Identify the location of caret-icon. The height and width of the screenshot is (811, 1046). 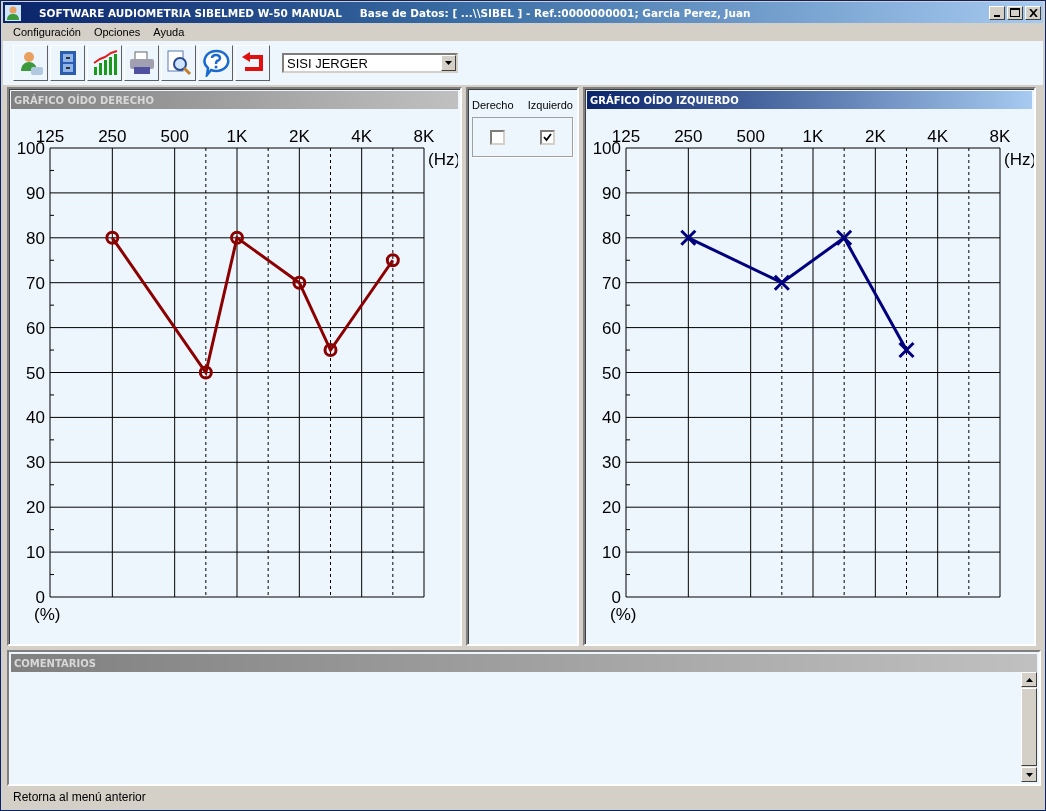
(448, 63).